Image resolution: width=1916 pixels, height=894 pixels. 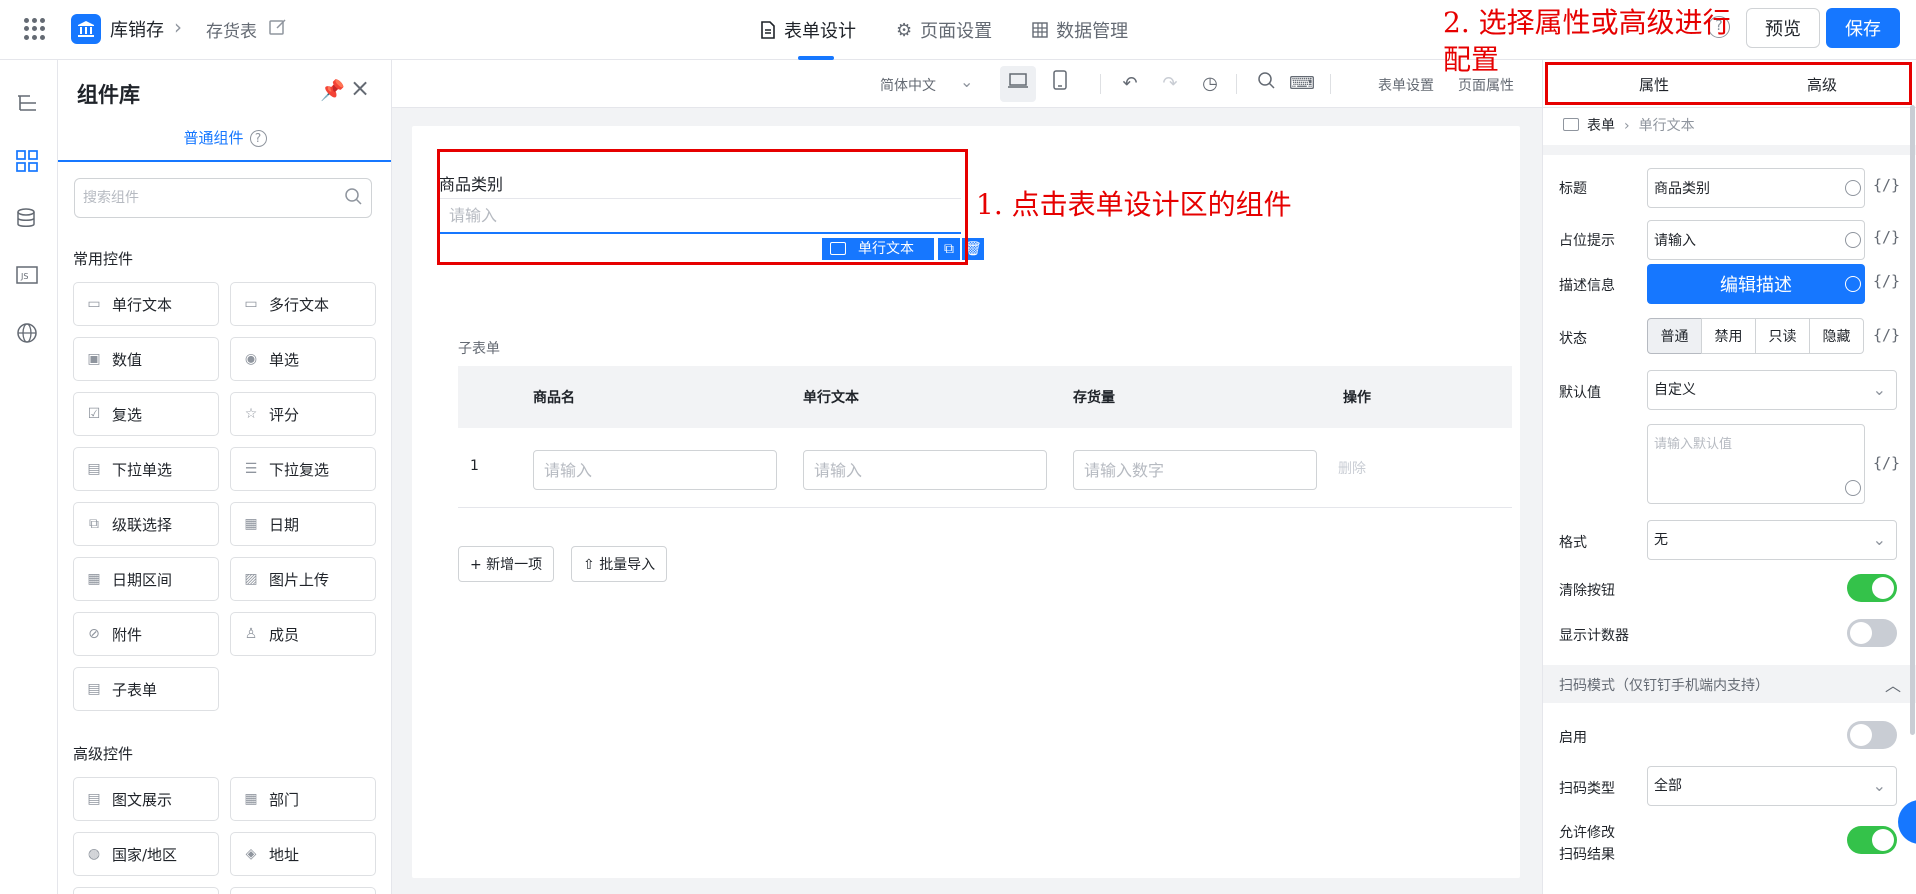 What do you see at coordinates (808, 30) in the screenshot?
I see `tab-form-design: 表单设计` at bounding box center [808, 30].